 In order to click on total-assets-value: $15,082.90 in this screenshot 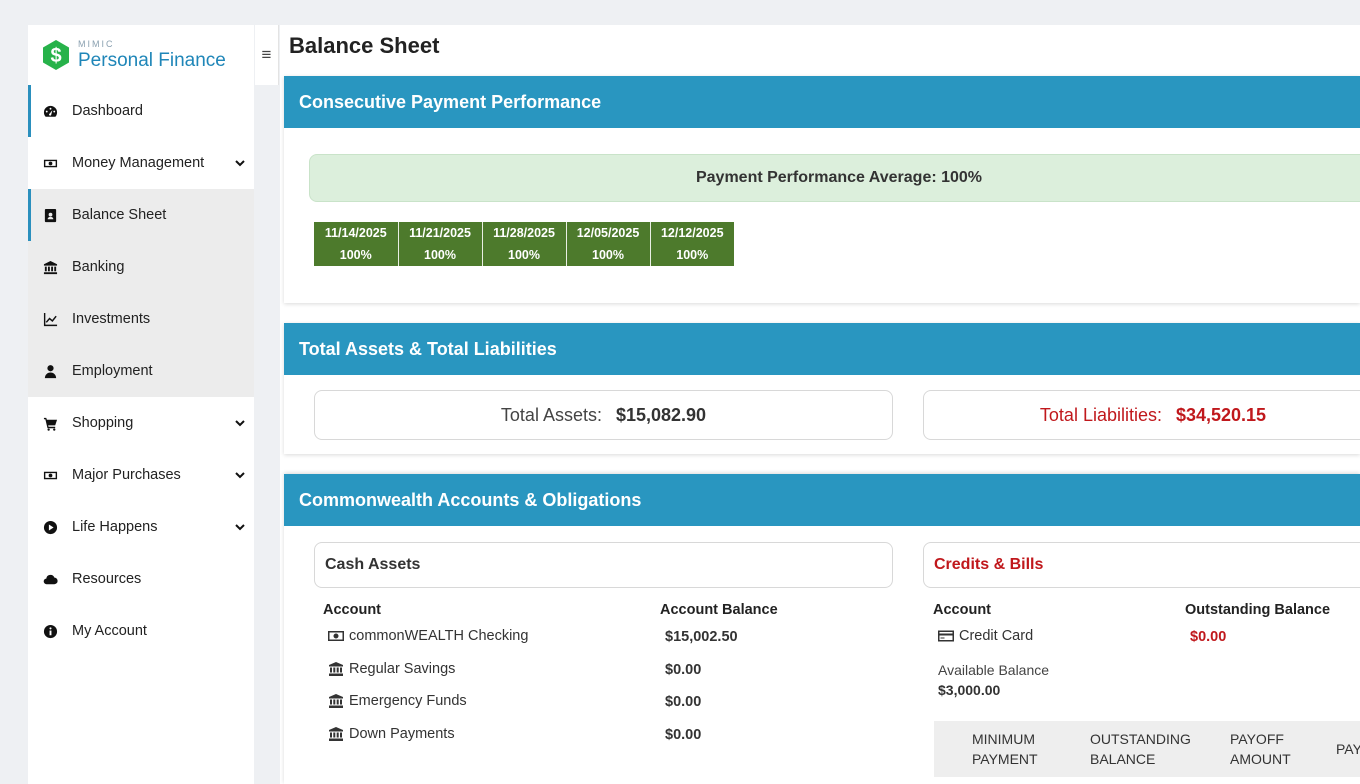, I will do `click(661, 414)`.